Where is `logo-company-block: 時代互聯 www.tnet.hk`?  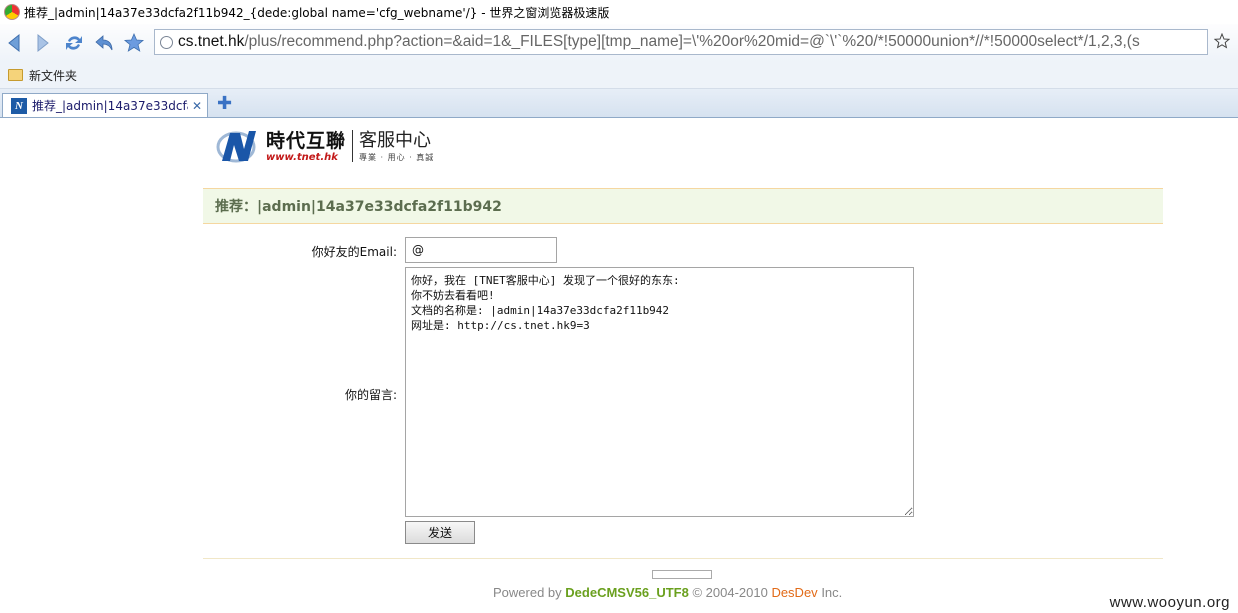
logo-company-block: 時代互聯 www.tnet.hk is located at coordinates (306, 146).